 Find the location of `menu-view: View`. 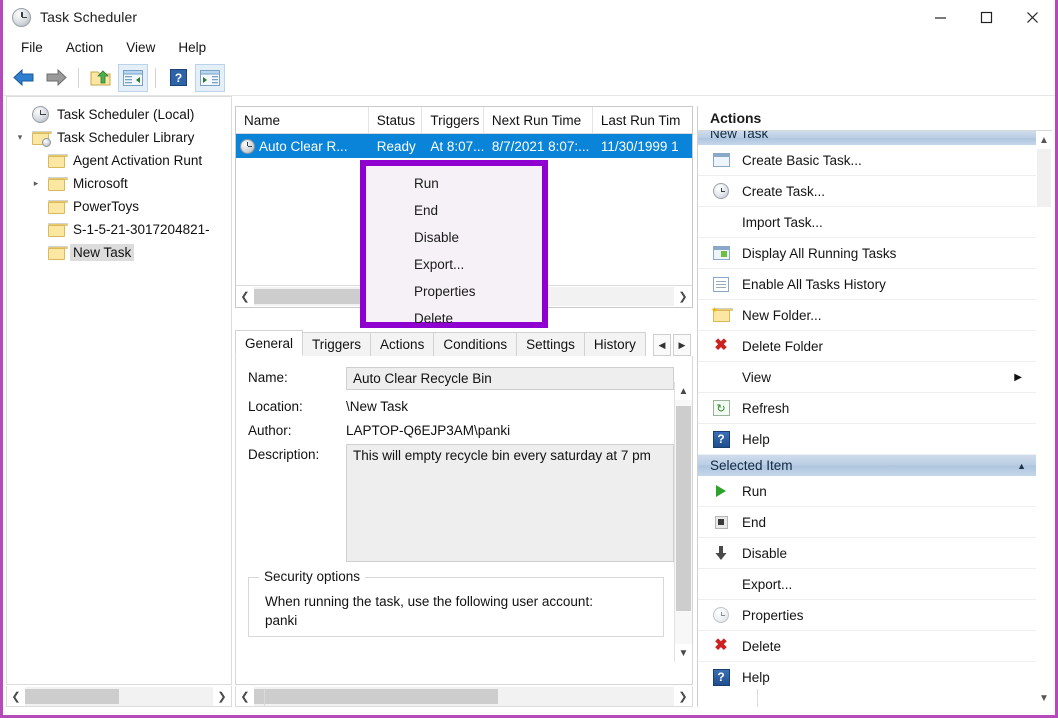

menu-view: View is located at coordinates (140, 47).